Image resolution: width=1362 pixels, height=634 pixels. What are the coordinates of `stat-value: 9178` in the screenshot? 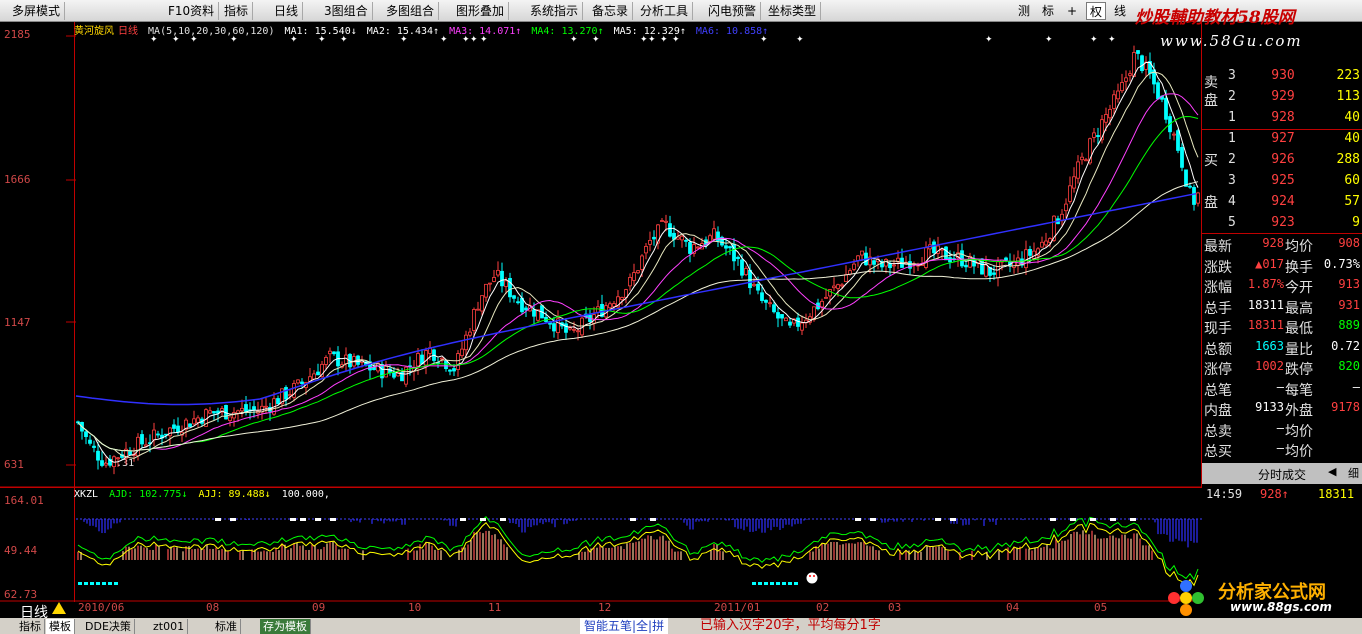 It's located at (1345, 407).